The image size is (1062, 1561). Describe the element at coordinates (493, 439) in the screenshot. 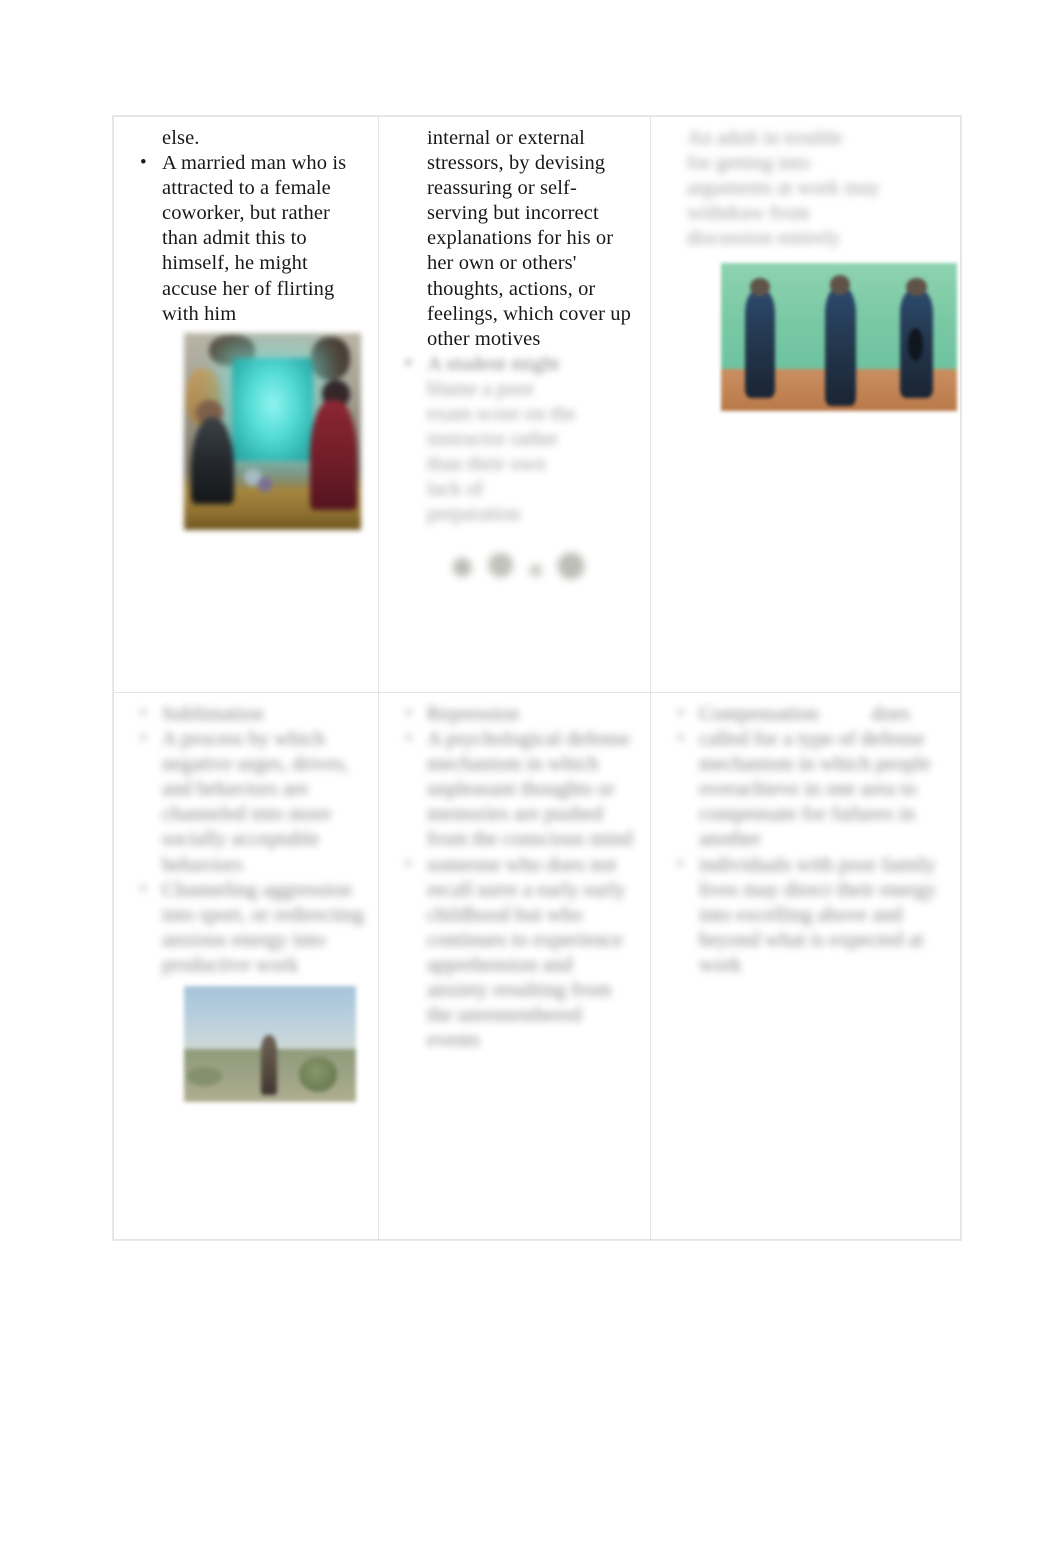

I see `redacted-line: instructor rather` at that location.